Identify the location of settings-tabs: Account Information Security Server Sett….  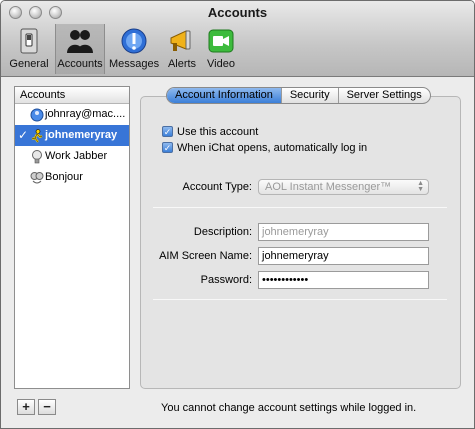
(298, 95).